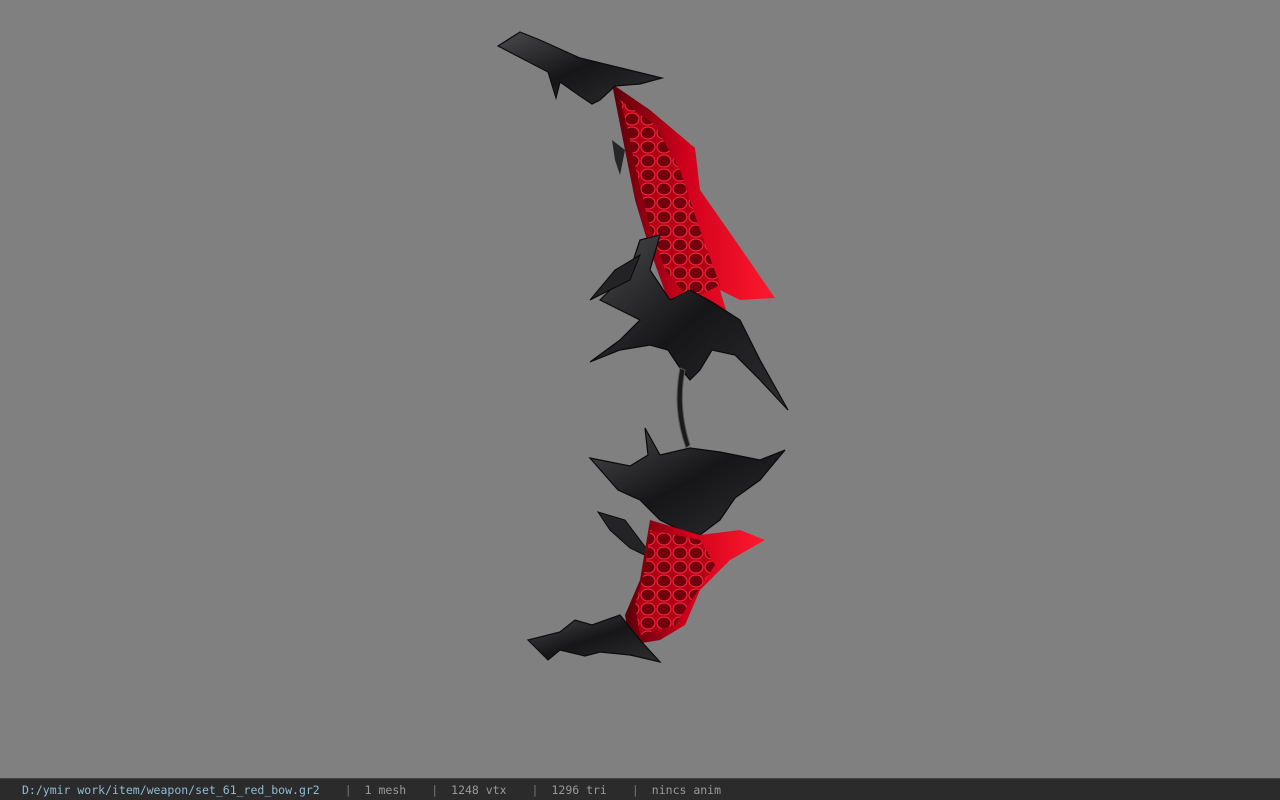 This screenshot has width=1280, height=800. I want to click on grip, so click(683, 408).